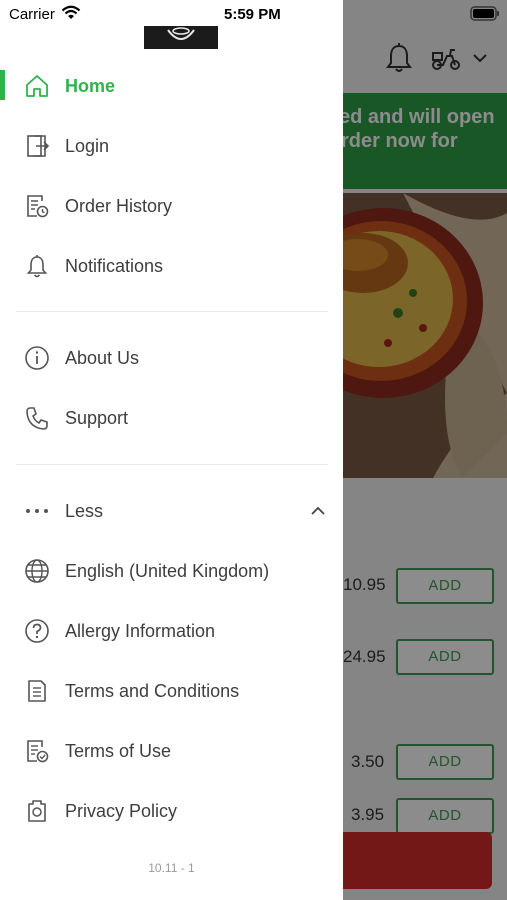 This screenshot has height=900, width=507. I want to click on menu-item-label: Login, so click(87, 145).